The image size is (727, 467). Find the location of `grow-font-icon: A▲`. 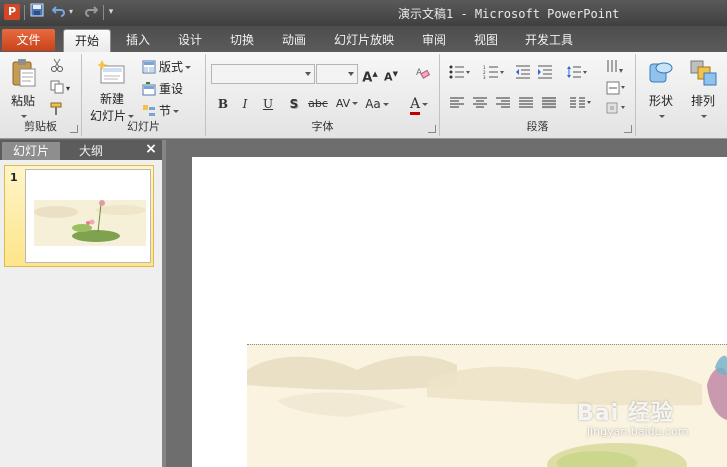

grow-font-icon: A▲ is located at coordinates (370, 75).